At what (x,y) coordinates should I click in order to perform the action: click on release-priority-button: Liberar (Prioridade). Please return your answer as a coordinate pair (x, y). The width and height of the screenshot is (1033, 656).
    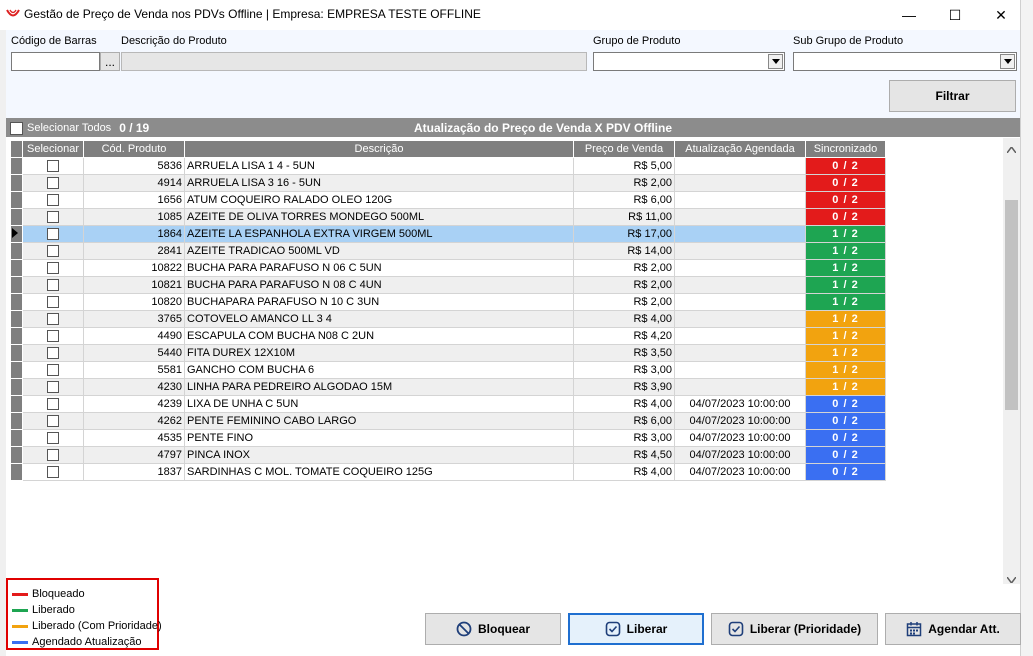
    Looking at the image, I should click on (794, 629).